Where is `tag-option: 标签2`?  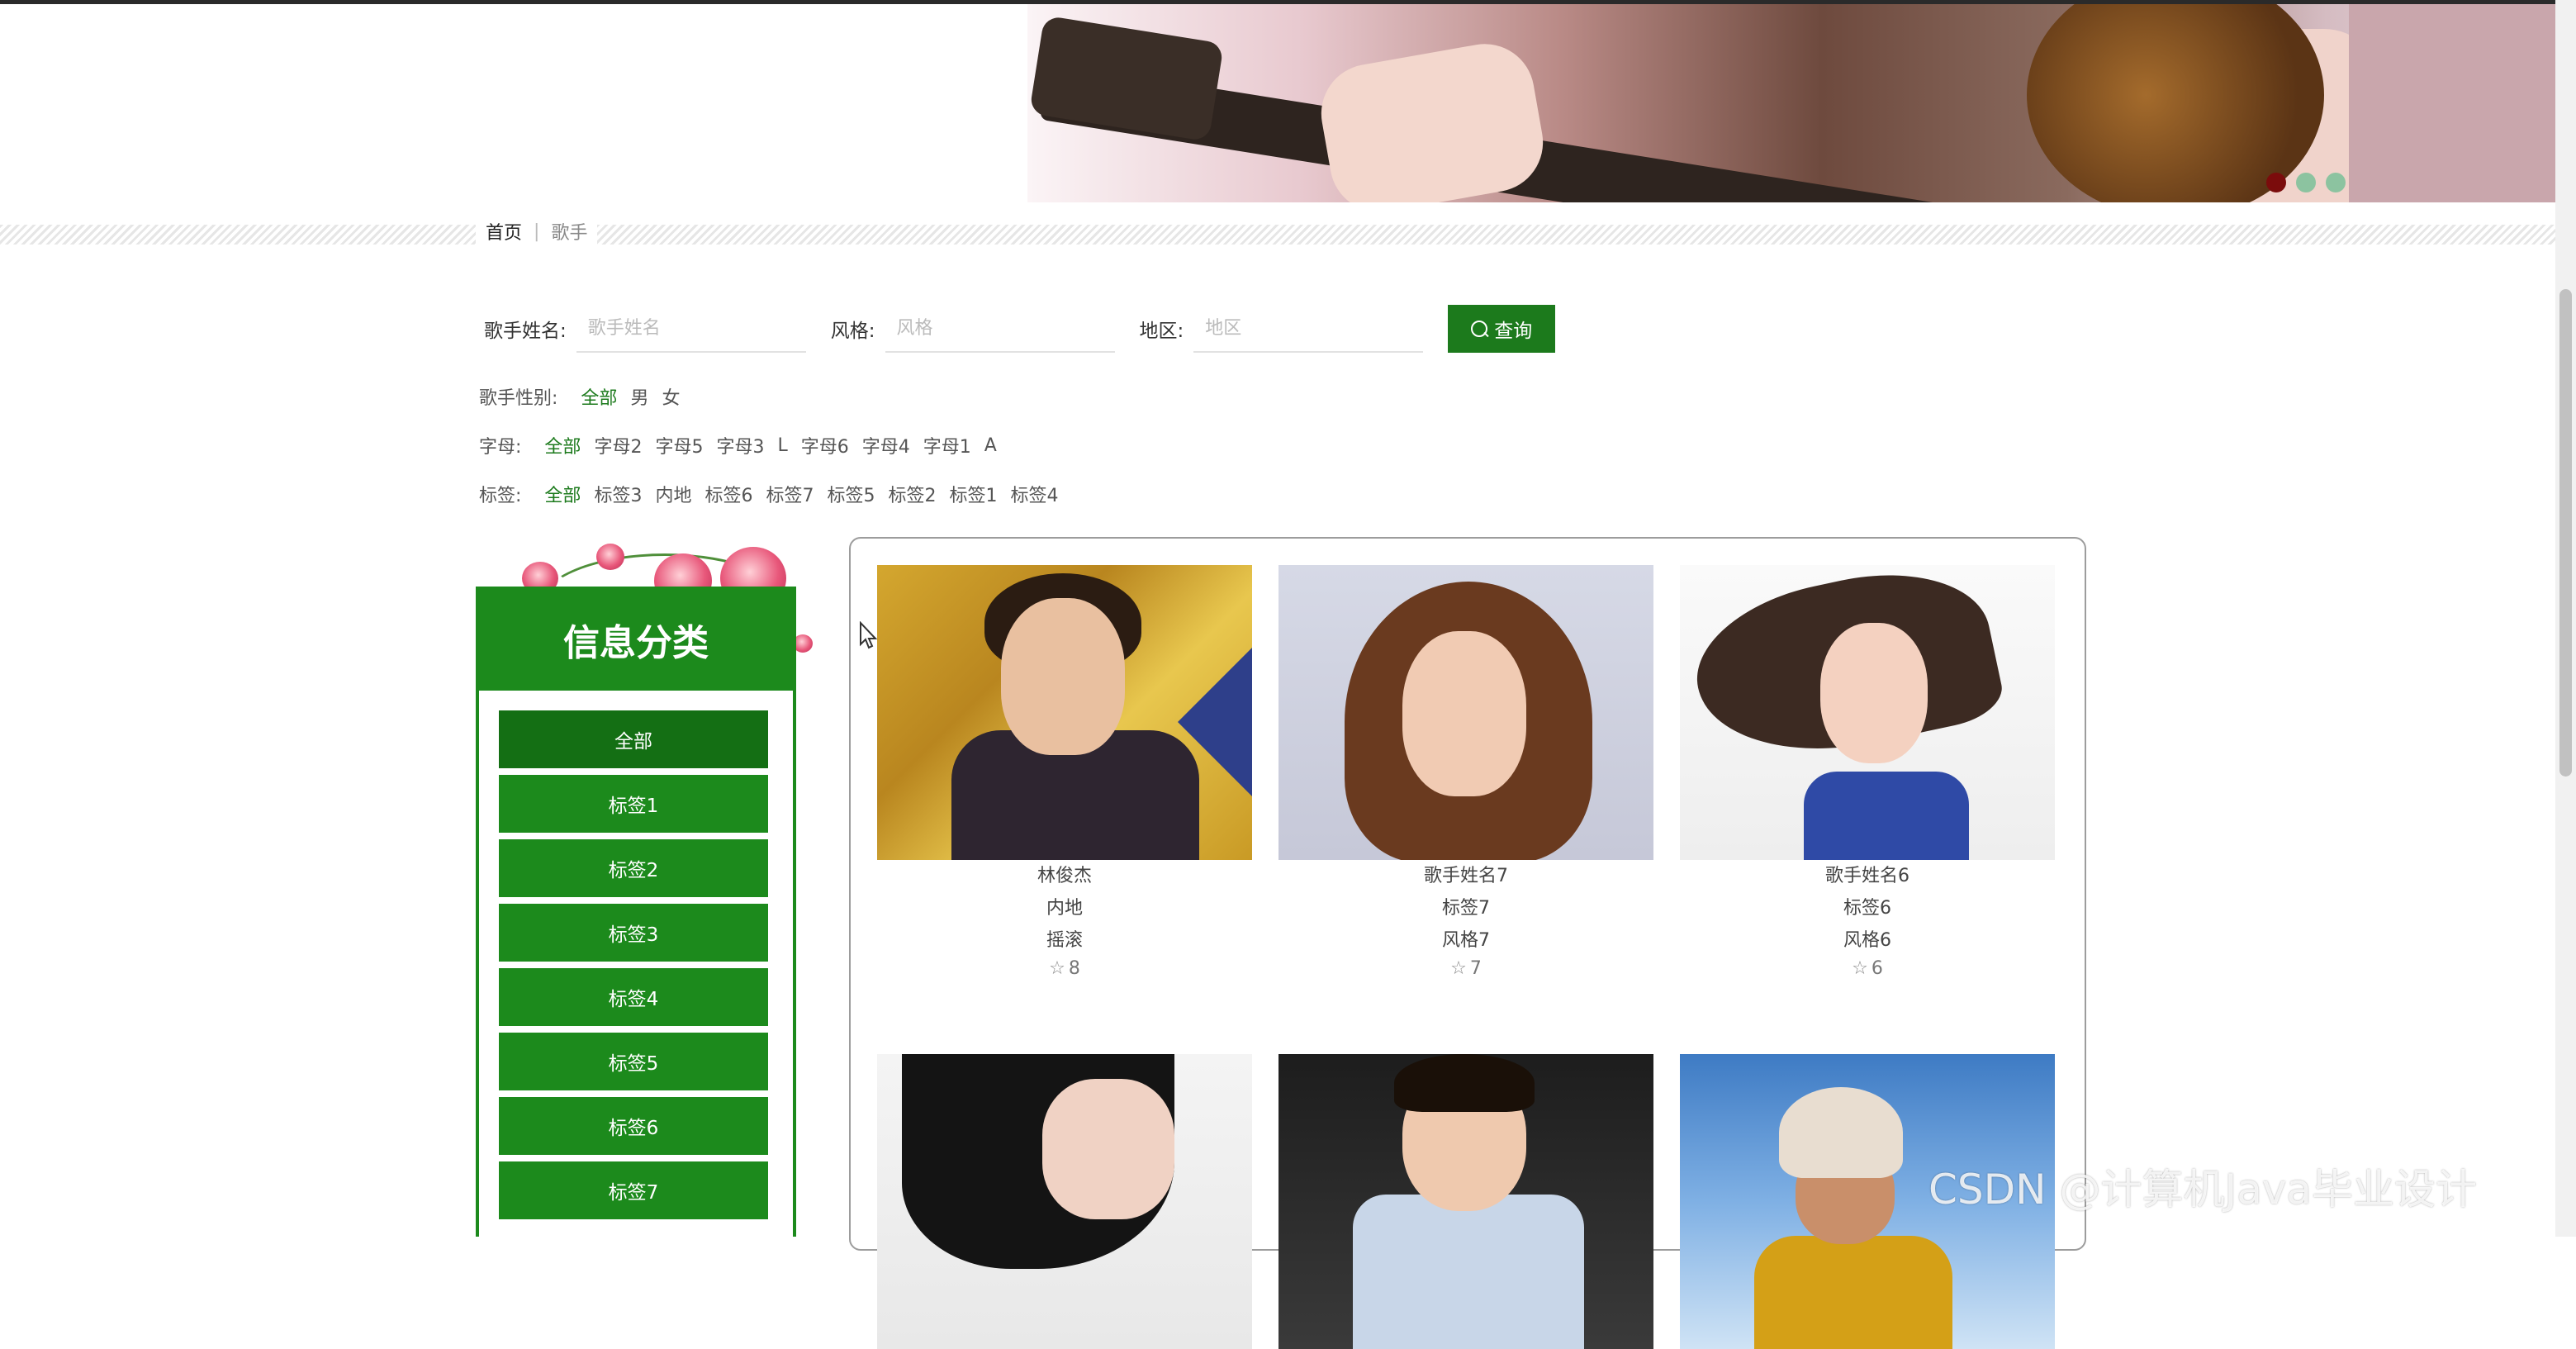 tag-option: 标签2 is located at coordinates (912, 494).